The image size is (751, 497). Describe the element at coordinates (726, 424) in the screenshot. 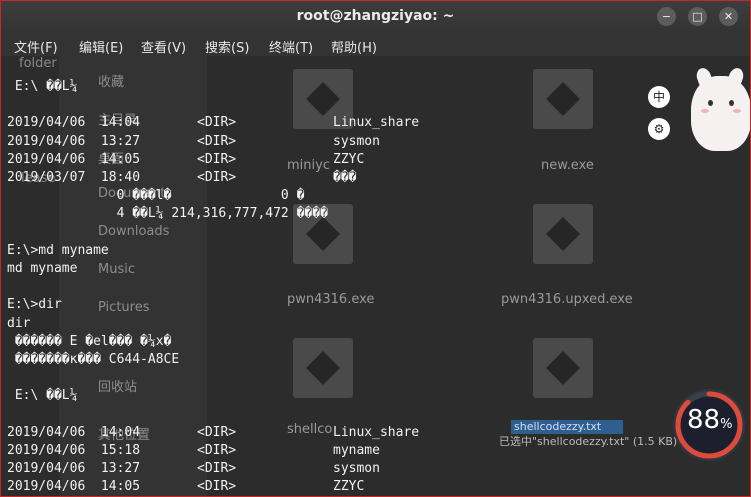

I see `cpu-unit: %` at that location.